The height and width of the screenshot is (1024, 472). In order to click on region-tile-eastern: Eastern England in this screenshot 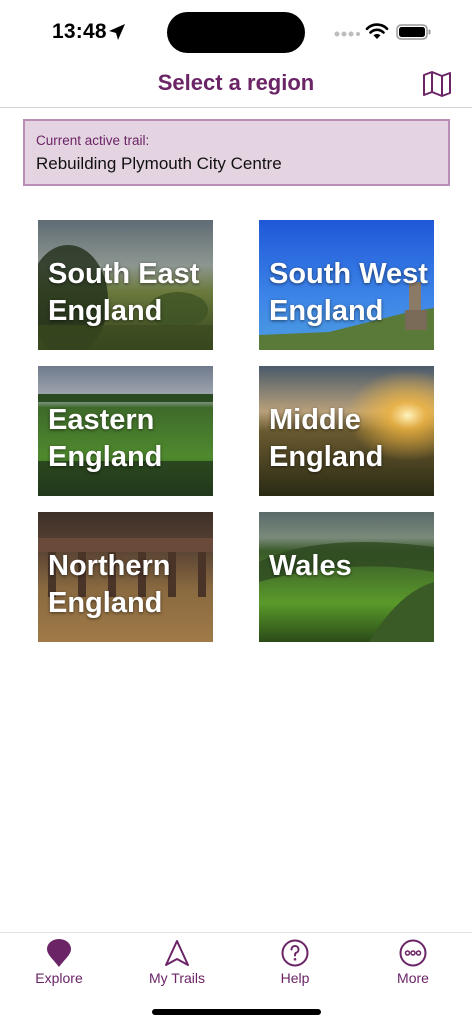, I will do `click(125, 431)`.